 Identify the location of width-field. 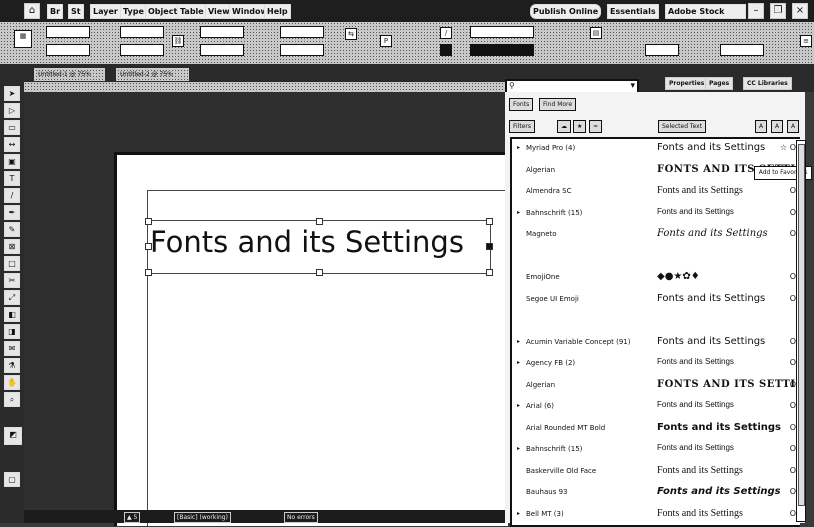
(142, 32).